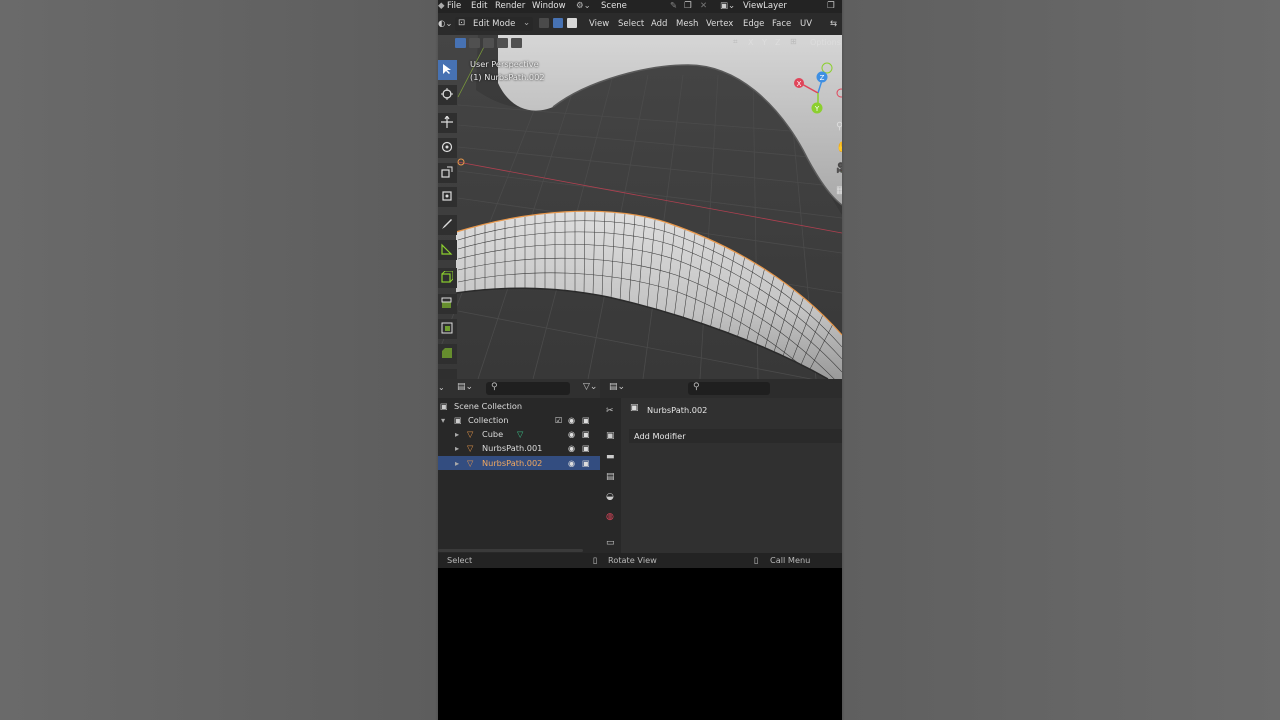 This screenshot has height=720, width=1280. I want to click on status-call-menu: Call Menu, so click(790, 560).